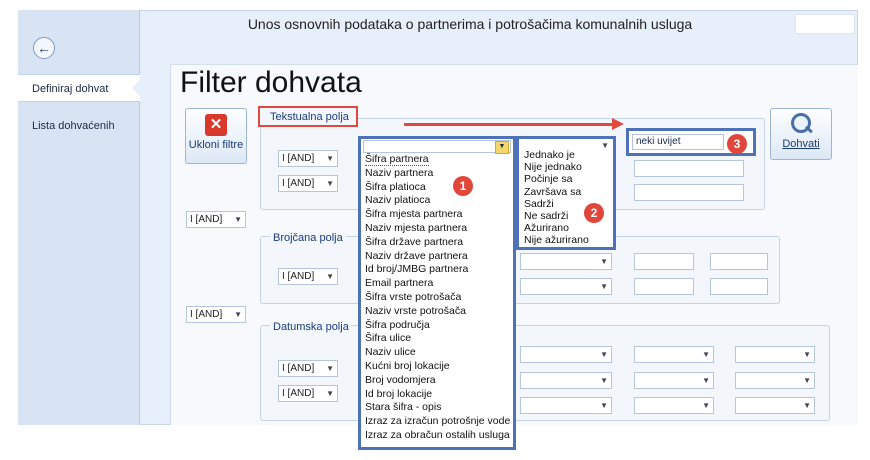 This screenshot has width=870, height=460. I want to click on date-group-label: Datumska polja, so click(311, 327).